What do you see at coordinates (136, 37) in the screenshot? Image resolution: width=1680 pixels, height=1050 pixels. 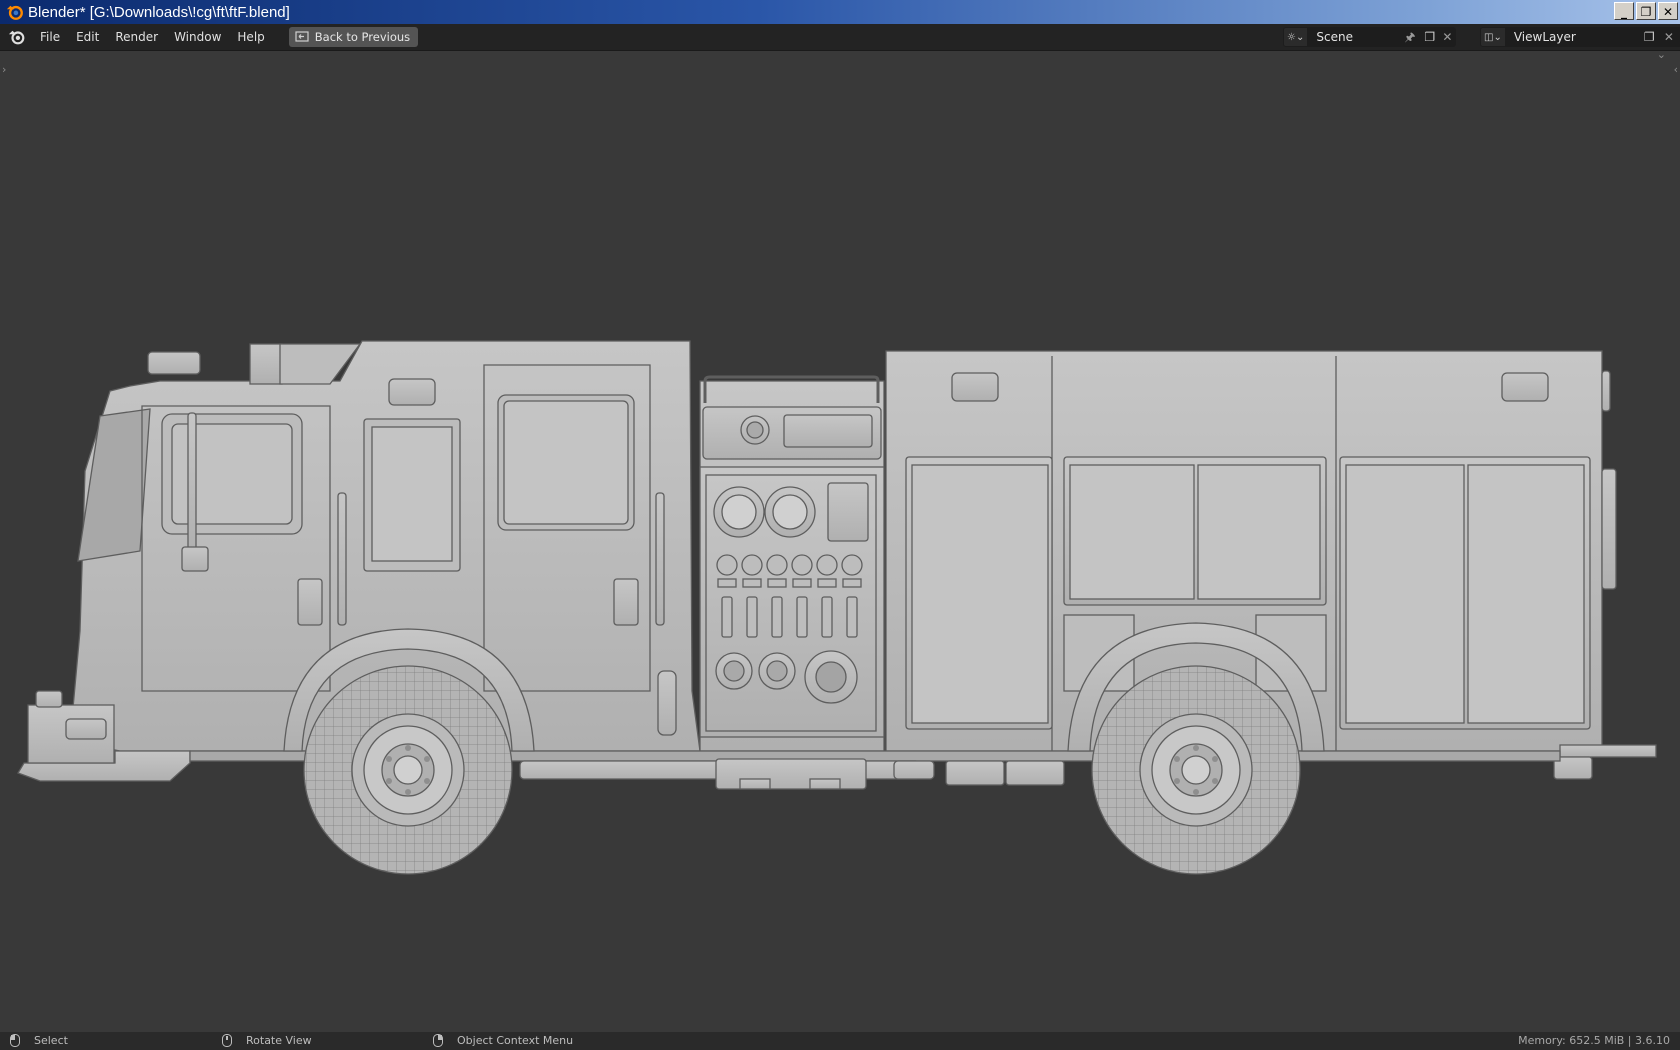 I see `menu-render: Render` at bounding box center [136, 37].